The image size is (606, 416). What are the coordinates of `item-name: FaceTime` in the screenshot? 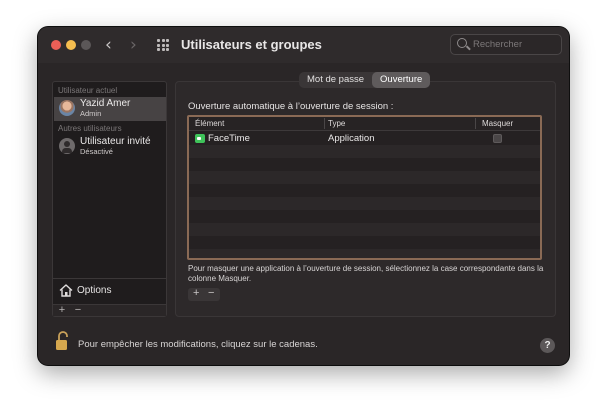 It's located at (229, 138).